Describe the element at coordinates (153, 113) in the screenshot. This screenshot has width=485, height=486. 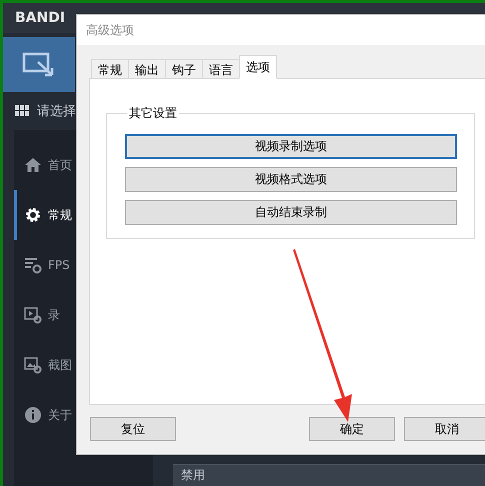
I see `group-title: 其它设置` at that location.